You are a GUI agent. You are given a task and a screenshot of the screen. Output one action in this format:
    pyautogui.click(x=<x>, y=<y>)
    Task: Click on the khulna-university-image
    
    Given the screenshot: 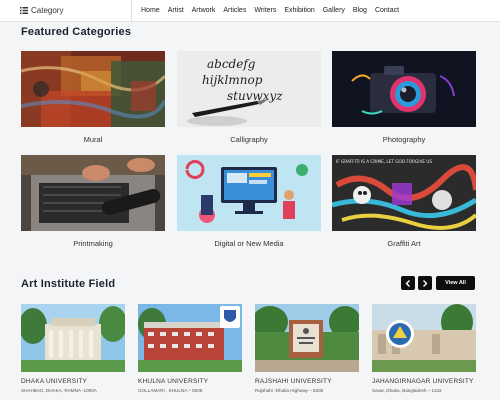 What is the action you would take?
    pyautogui.click(x=190, y=338)
    